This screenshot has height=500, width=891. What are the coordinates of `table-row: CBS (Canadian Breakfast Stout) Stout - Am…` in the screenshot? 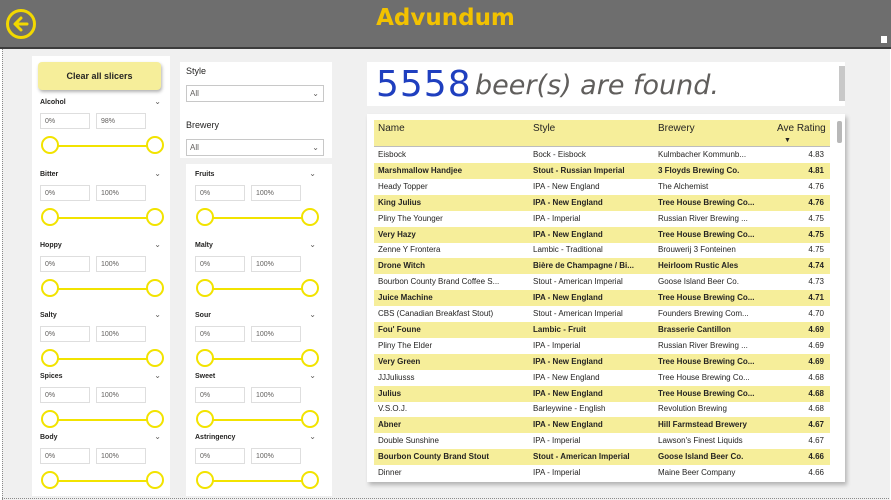 It's located at (602, 314).